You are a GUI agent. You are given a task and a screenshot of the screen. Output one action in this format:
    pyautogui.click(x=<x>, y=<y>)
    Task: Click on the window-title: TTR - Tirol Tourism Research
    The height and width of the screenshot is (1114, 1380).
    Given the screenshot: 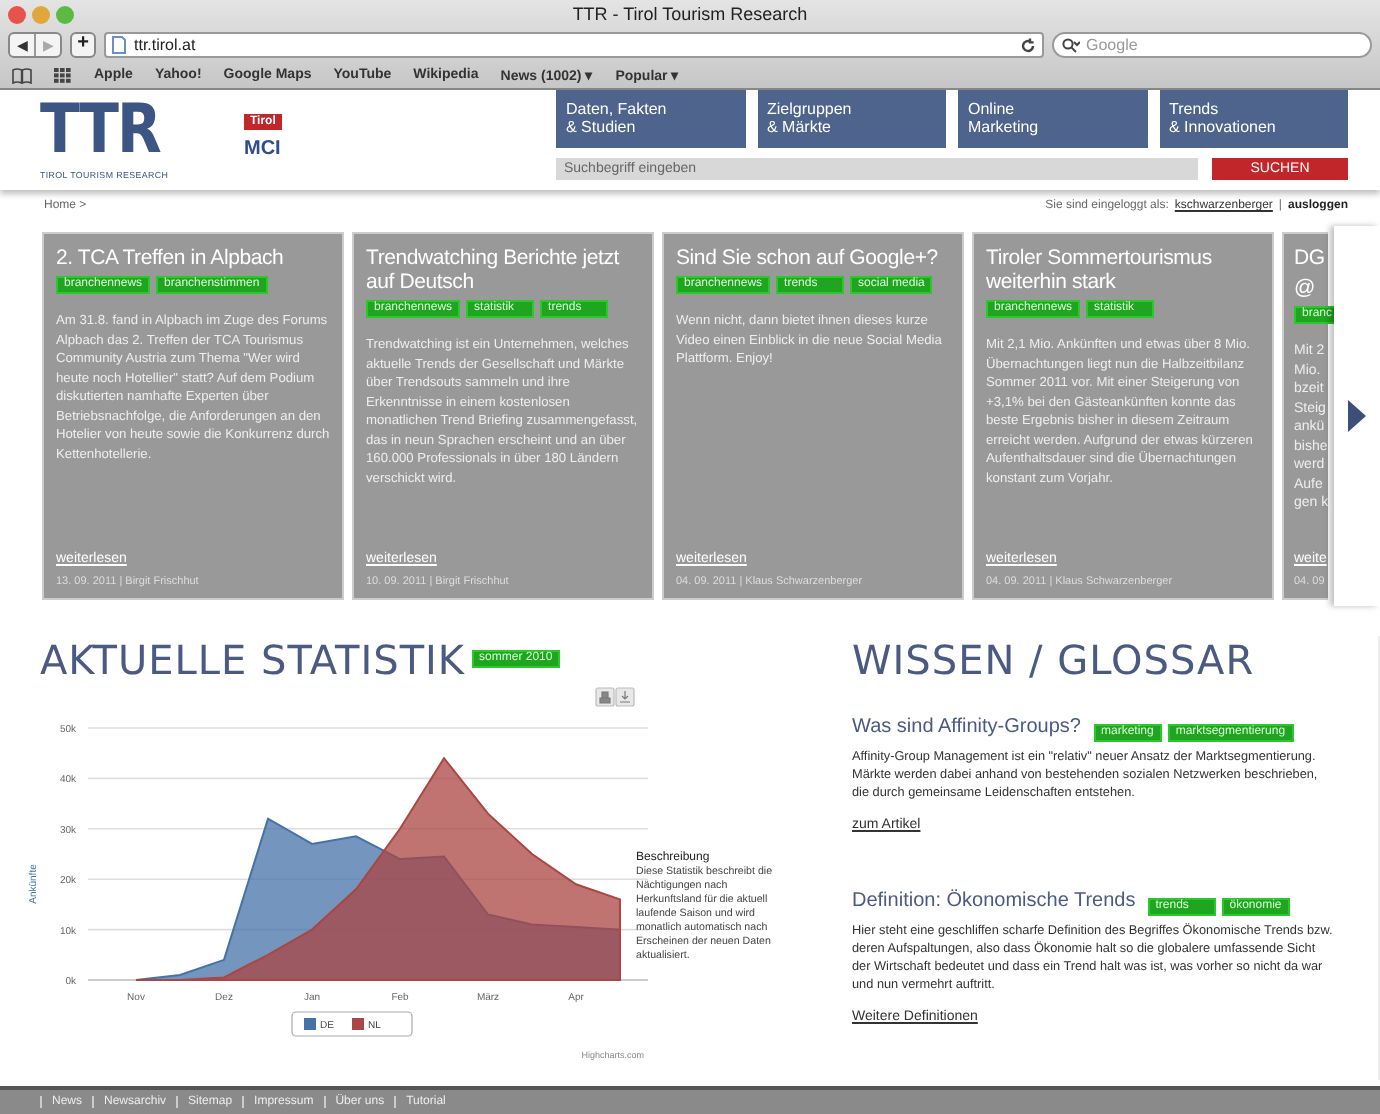 What is the action you would take?
    pyautogui.click(x=690, y=14)
    